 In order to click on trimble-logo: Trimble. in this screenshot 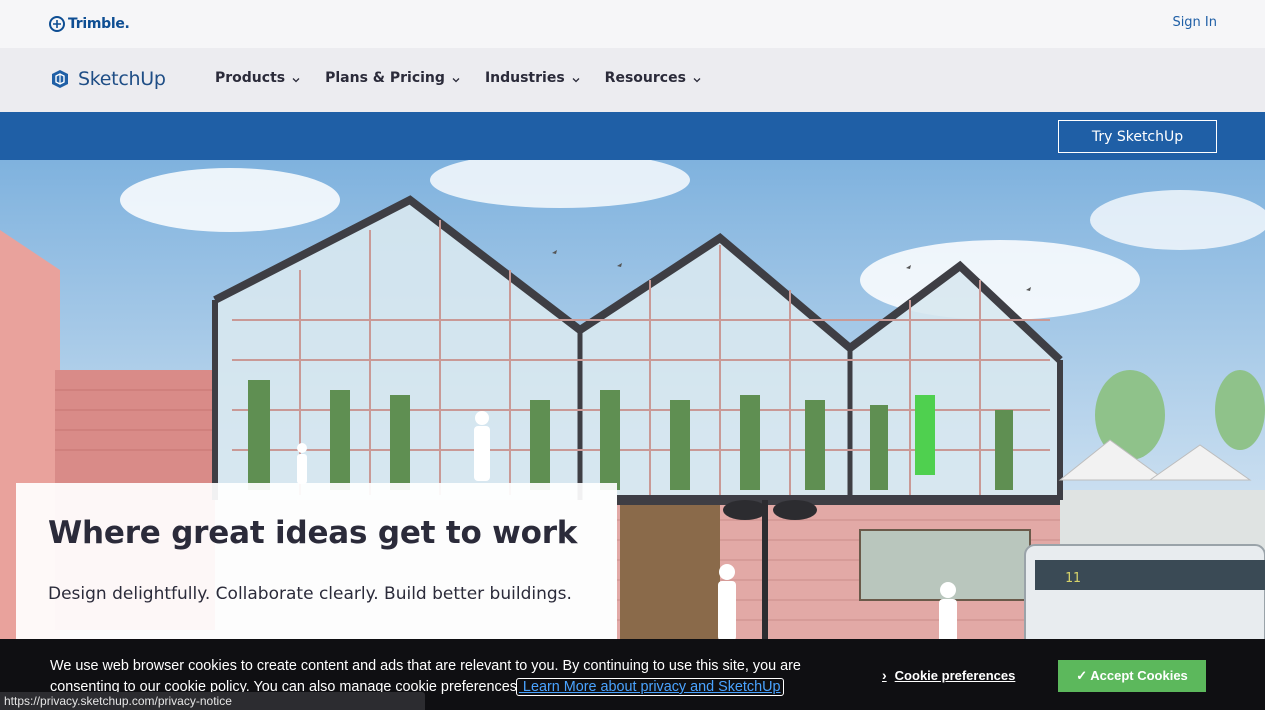, I will do `click(89, 24)`.